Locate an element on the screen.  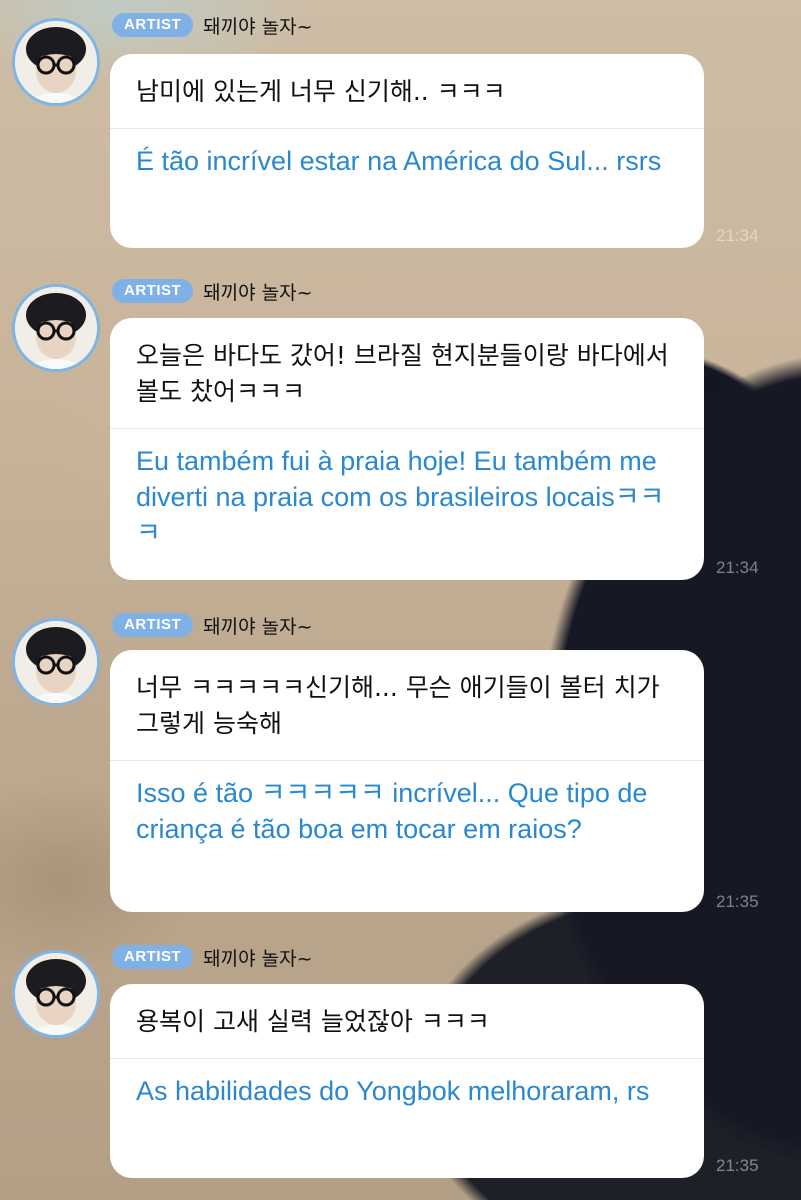
translation-text: As habilidades do Yongbok melhoraram, rs is located at coordinates (393, 1091).